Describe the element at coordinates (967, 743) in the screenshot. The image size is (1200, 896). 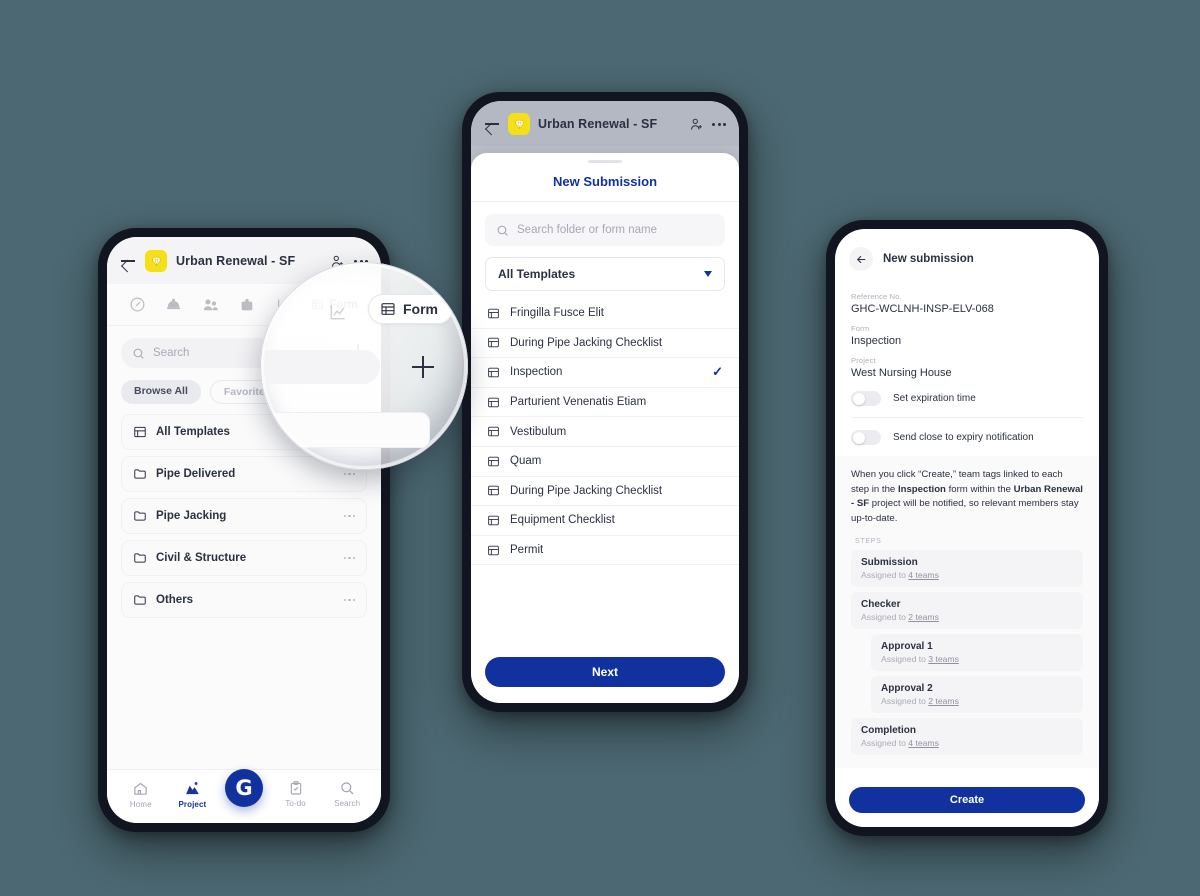
I see `step-assignment: Assigned to 4 teams` at that location.